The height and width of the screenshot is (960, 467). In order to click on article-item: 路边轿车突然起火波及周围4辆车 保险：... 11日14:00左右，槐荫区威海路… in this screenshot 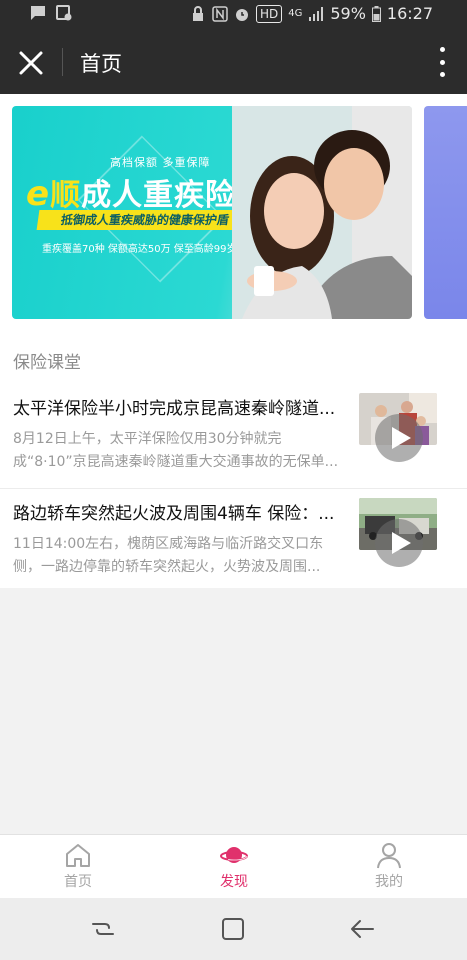, I will do `click(233, 540)`.